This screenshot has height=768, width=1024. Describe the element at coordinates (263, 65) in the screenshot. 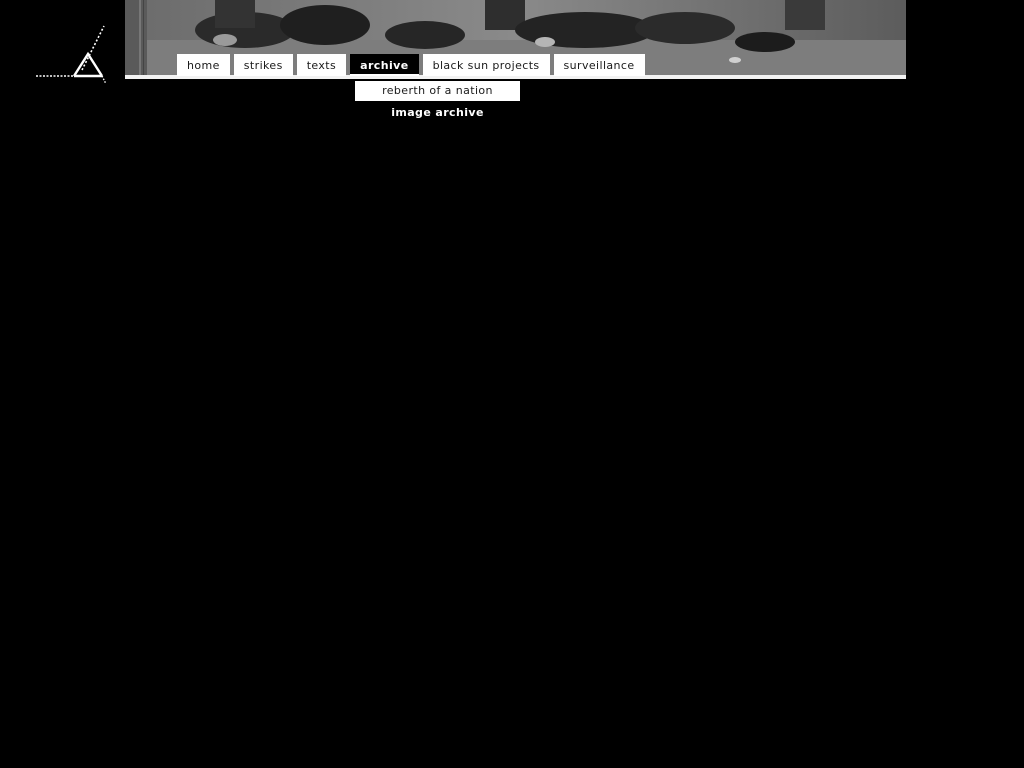

I see `tab-strikes: strikes` at that location.